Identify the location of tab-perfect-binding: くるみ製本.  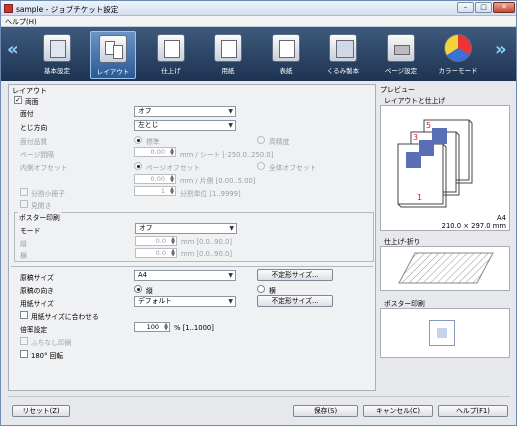
(343, 55).